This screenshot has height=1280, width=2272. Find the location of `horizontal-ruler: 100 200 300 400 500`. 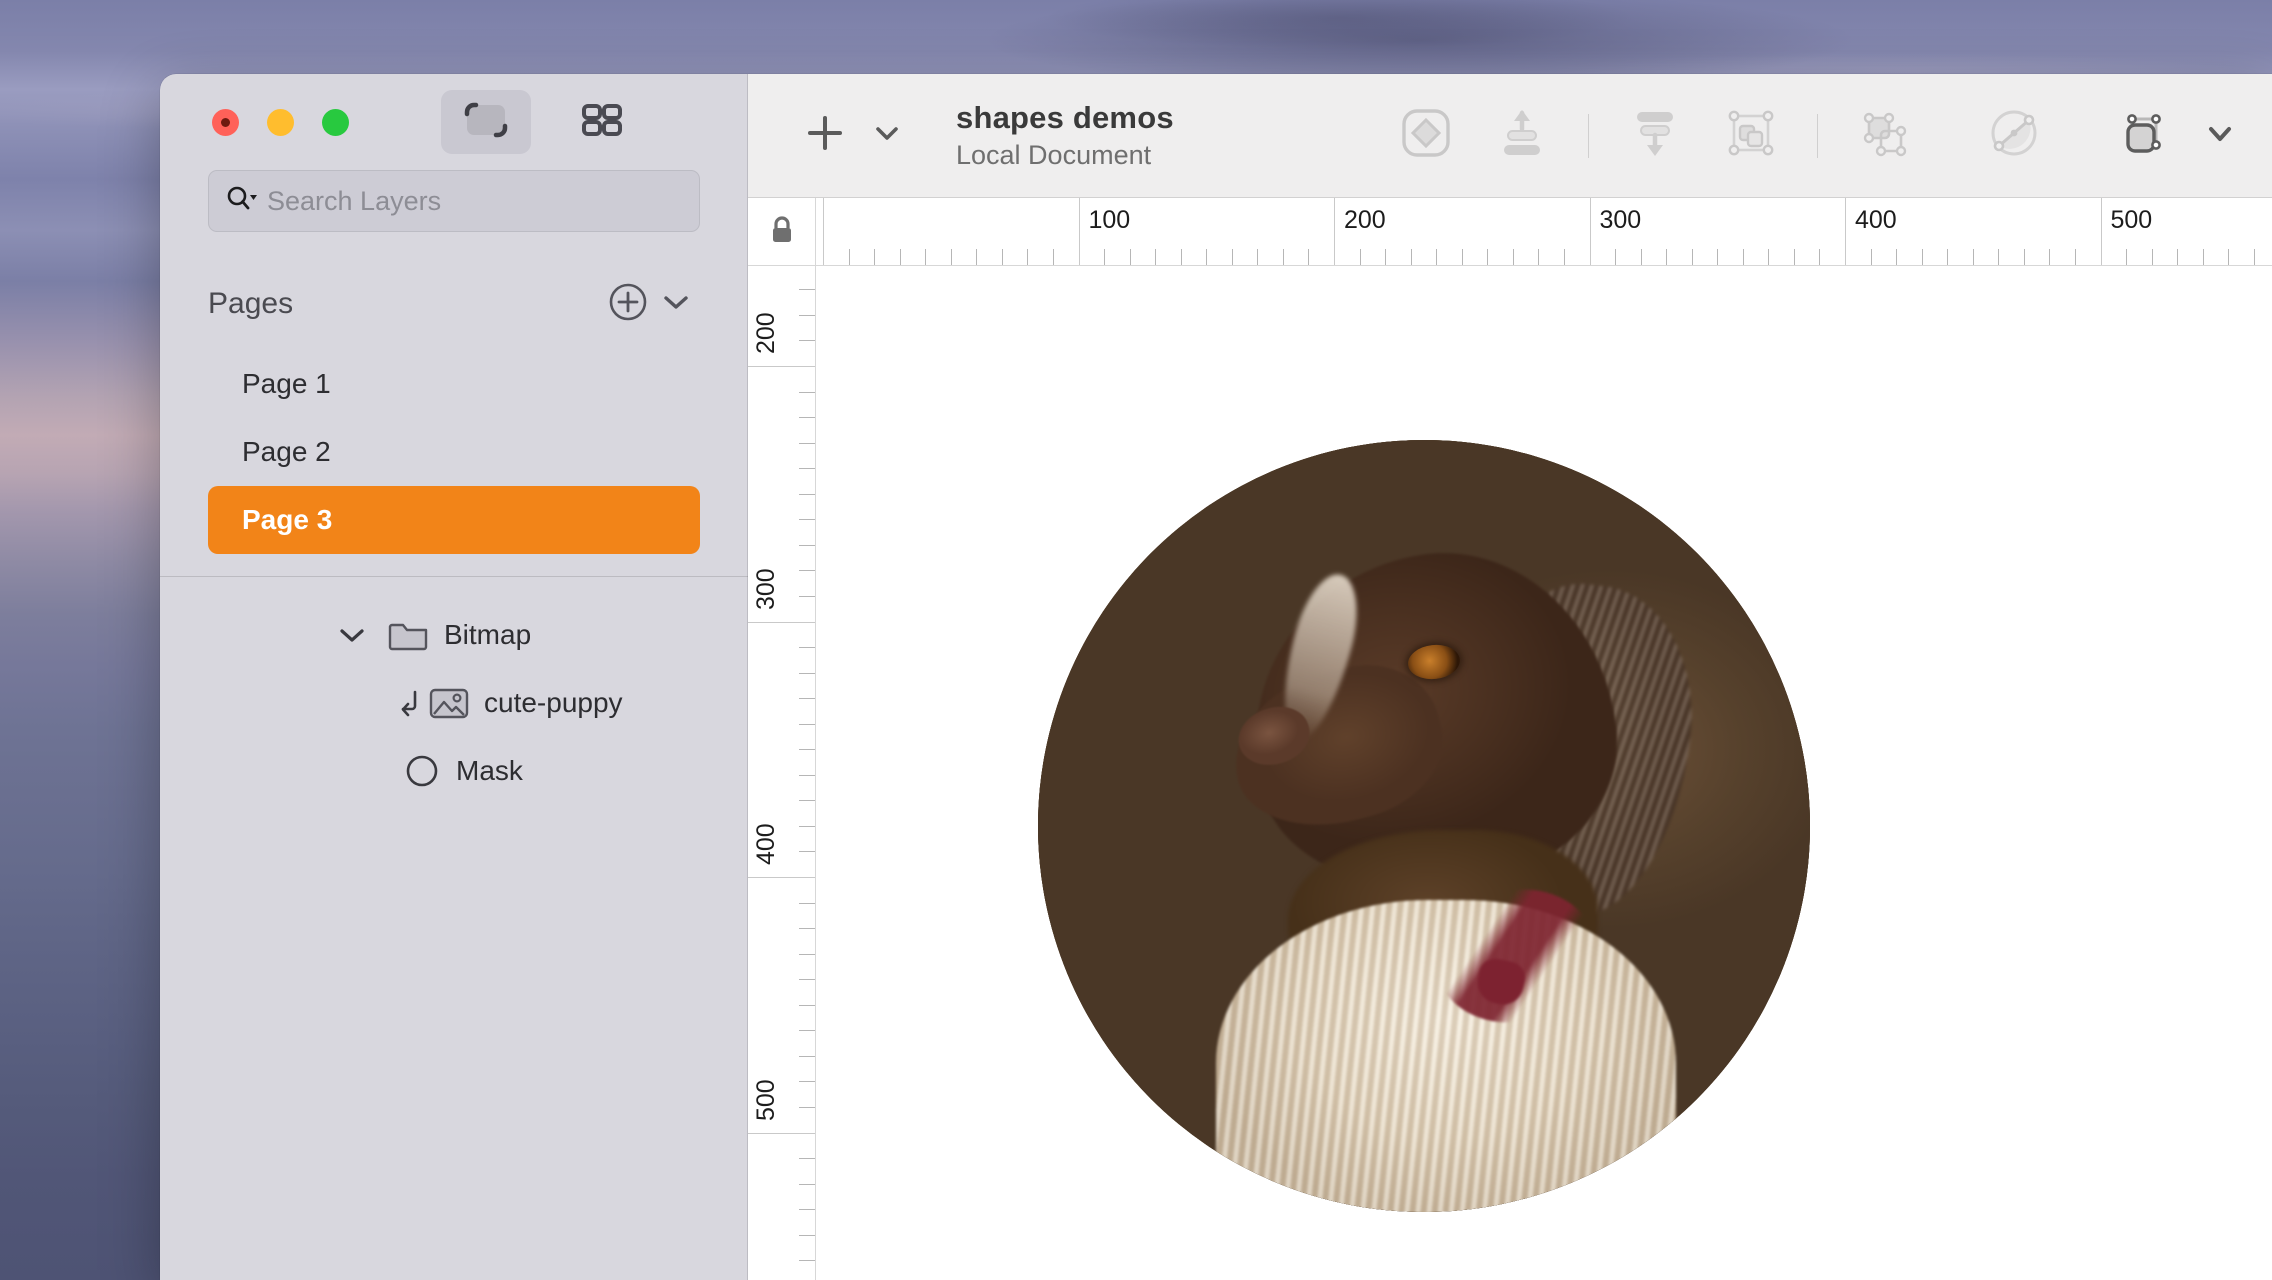

horizontal-ruler: 100 200 300 400 500 is located at coordinates (1510, 232).